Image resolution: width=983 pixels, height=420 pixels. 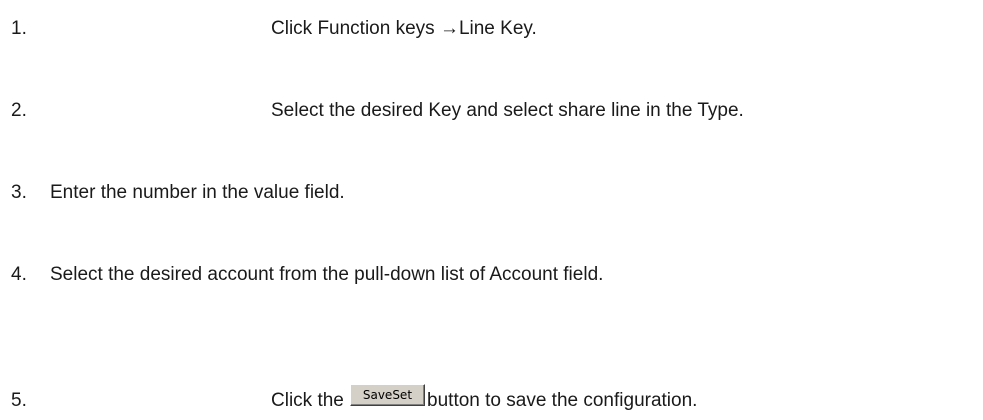 What do you see at coordinates (19, 400) in the screenshot?
I see `step-number: 5.` at bounding box center [19, 400].